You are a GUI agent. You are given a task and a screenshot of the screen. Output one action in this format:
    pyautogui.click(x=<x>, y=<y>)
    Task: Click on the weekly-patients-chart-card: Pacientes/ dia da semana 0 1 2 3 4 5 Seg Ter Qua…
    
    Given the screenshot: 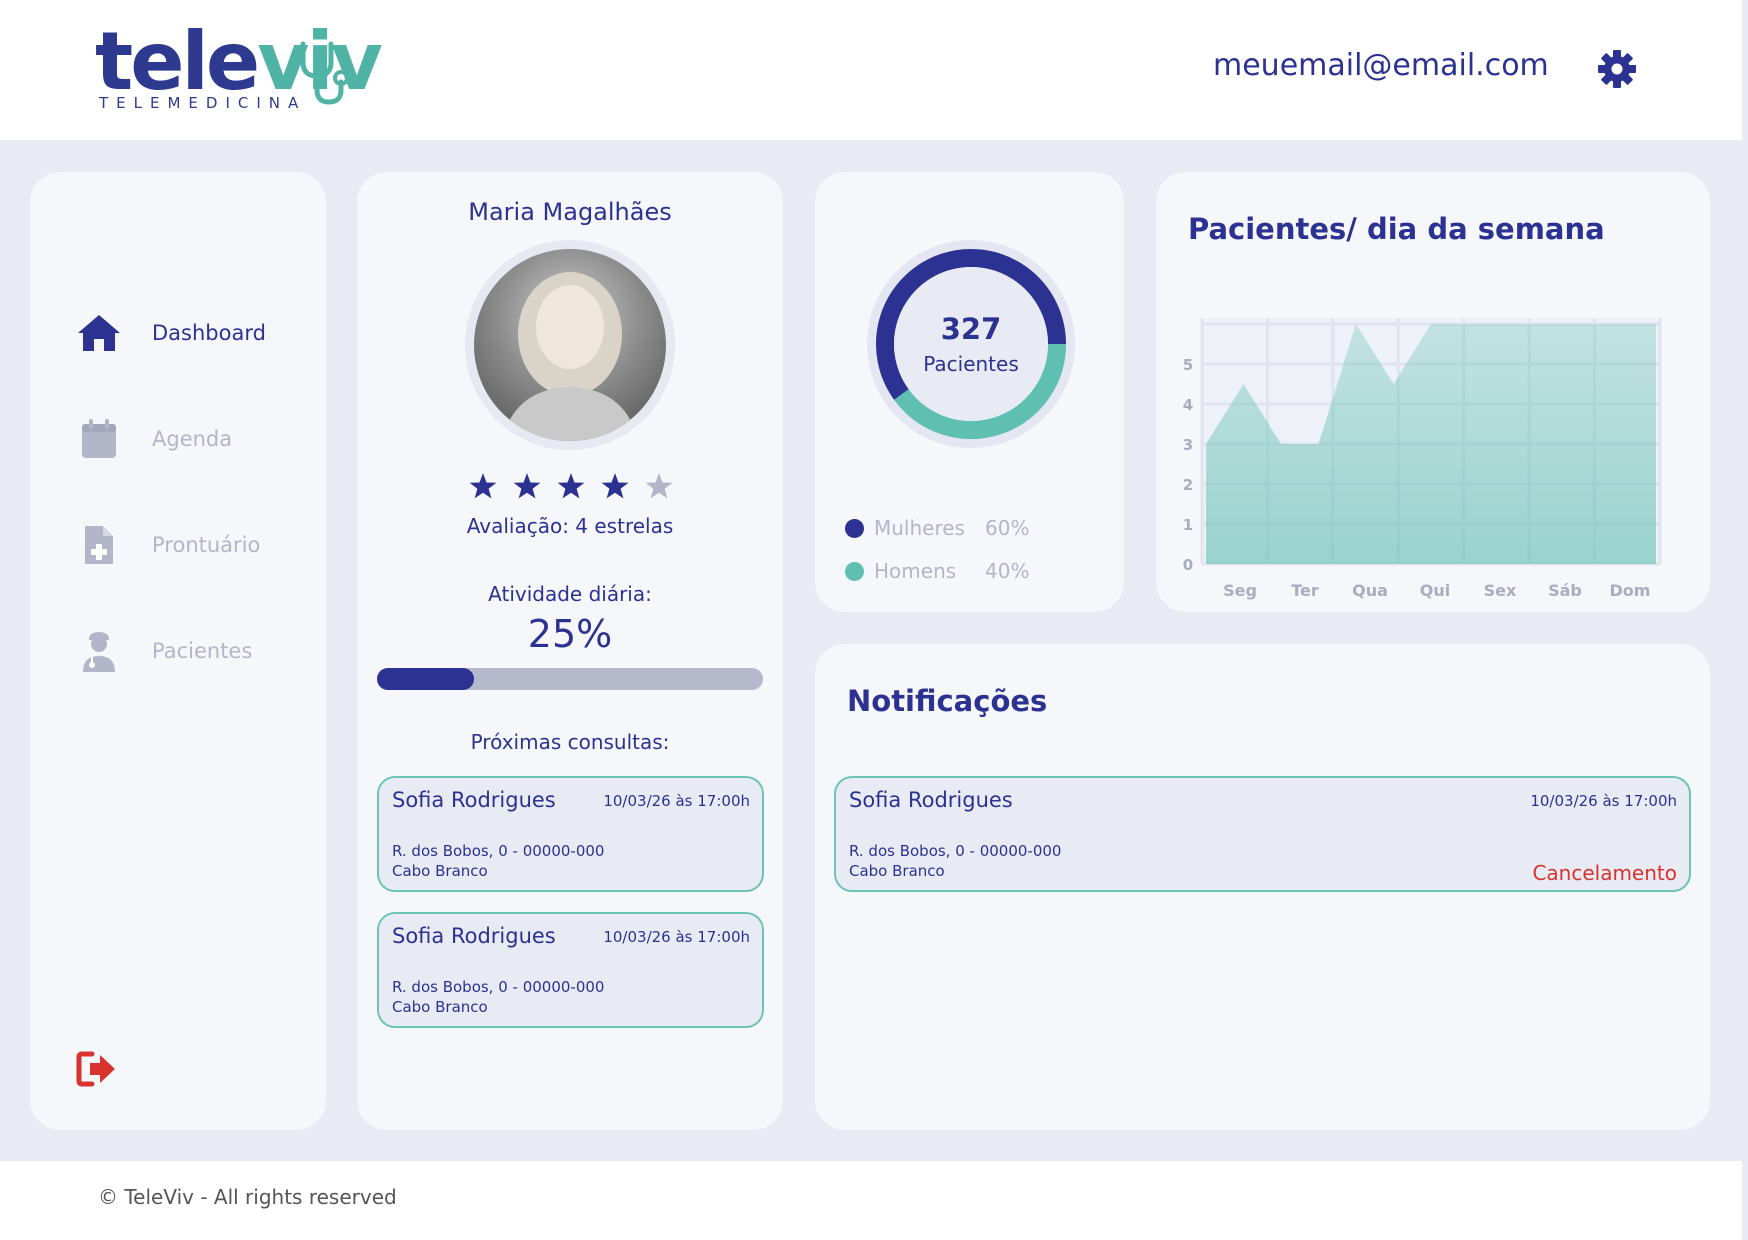 What is the action you would take?
    pyautogui.click(x=1433, y=392)
    